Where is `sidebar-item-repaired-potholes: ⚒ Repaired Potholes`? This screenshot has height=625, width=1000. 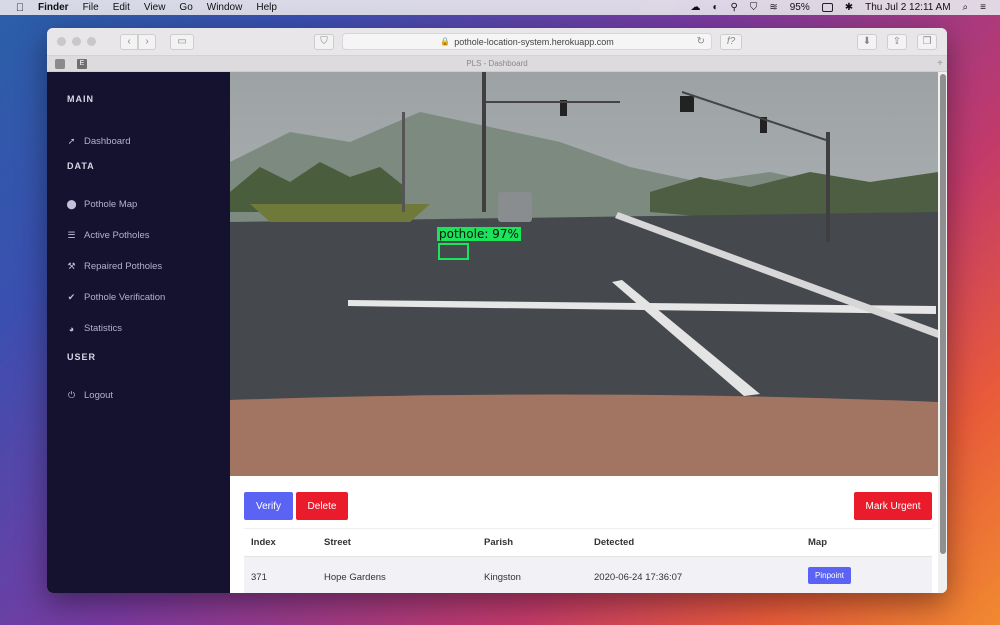 sidebar-item-repaired-potholes: ⚒ Repaired Potholes is located at coordinates (148, 266).